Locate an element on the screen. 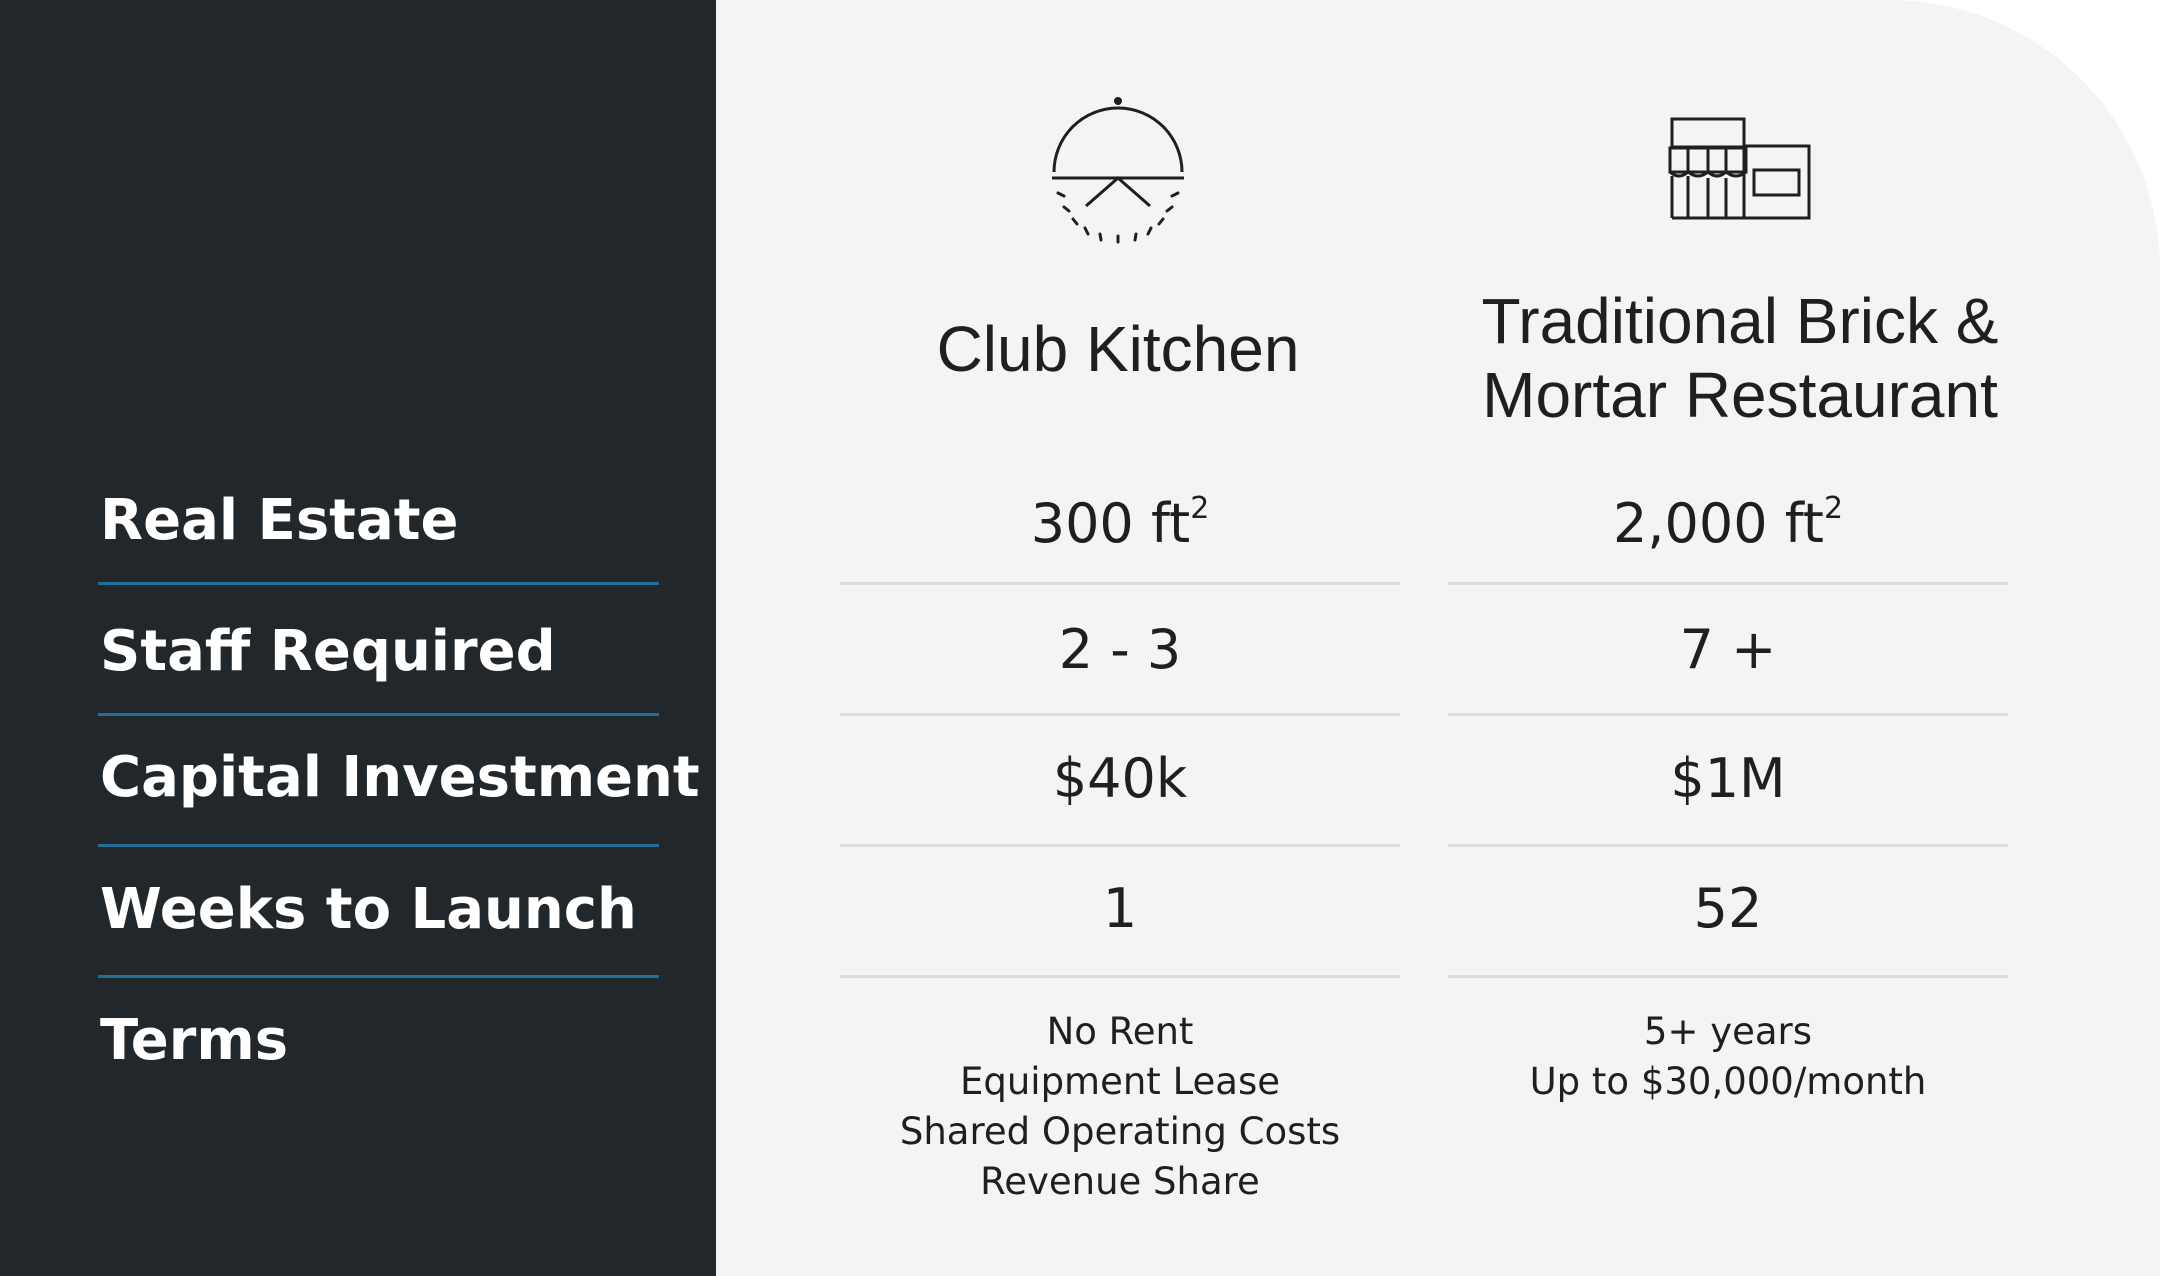 This screenshot has width=2160, height=1276. title-line: Mortar Restaurant is located at coordinates (1740, 395).